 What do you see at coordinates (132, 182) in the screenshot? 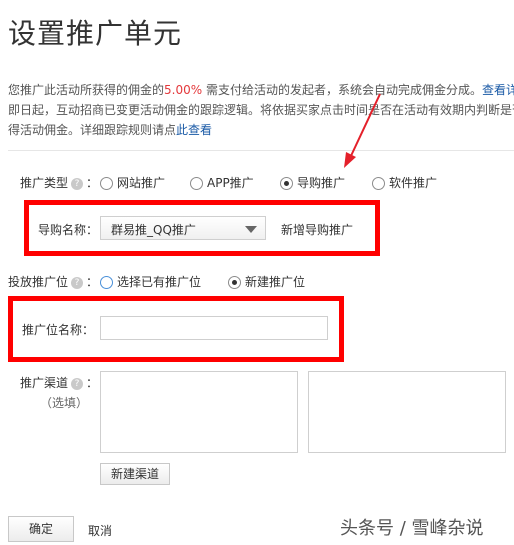
I see `radio-website-promotion: 网站推广` at bounding box center [132, 182].